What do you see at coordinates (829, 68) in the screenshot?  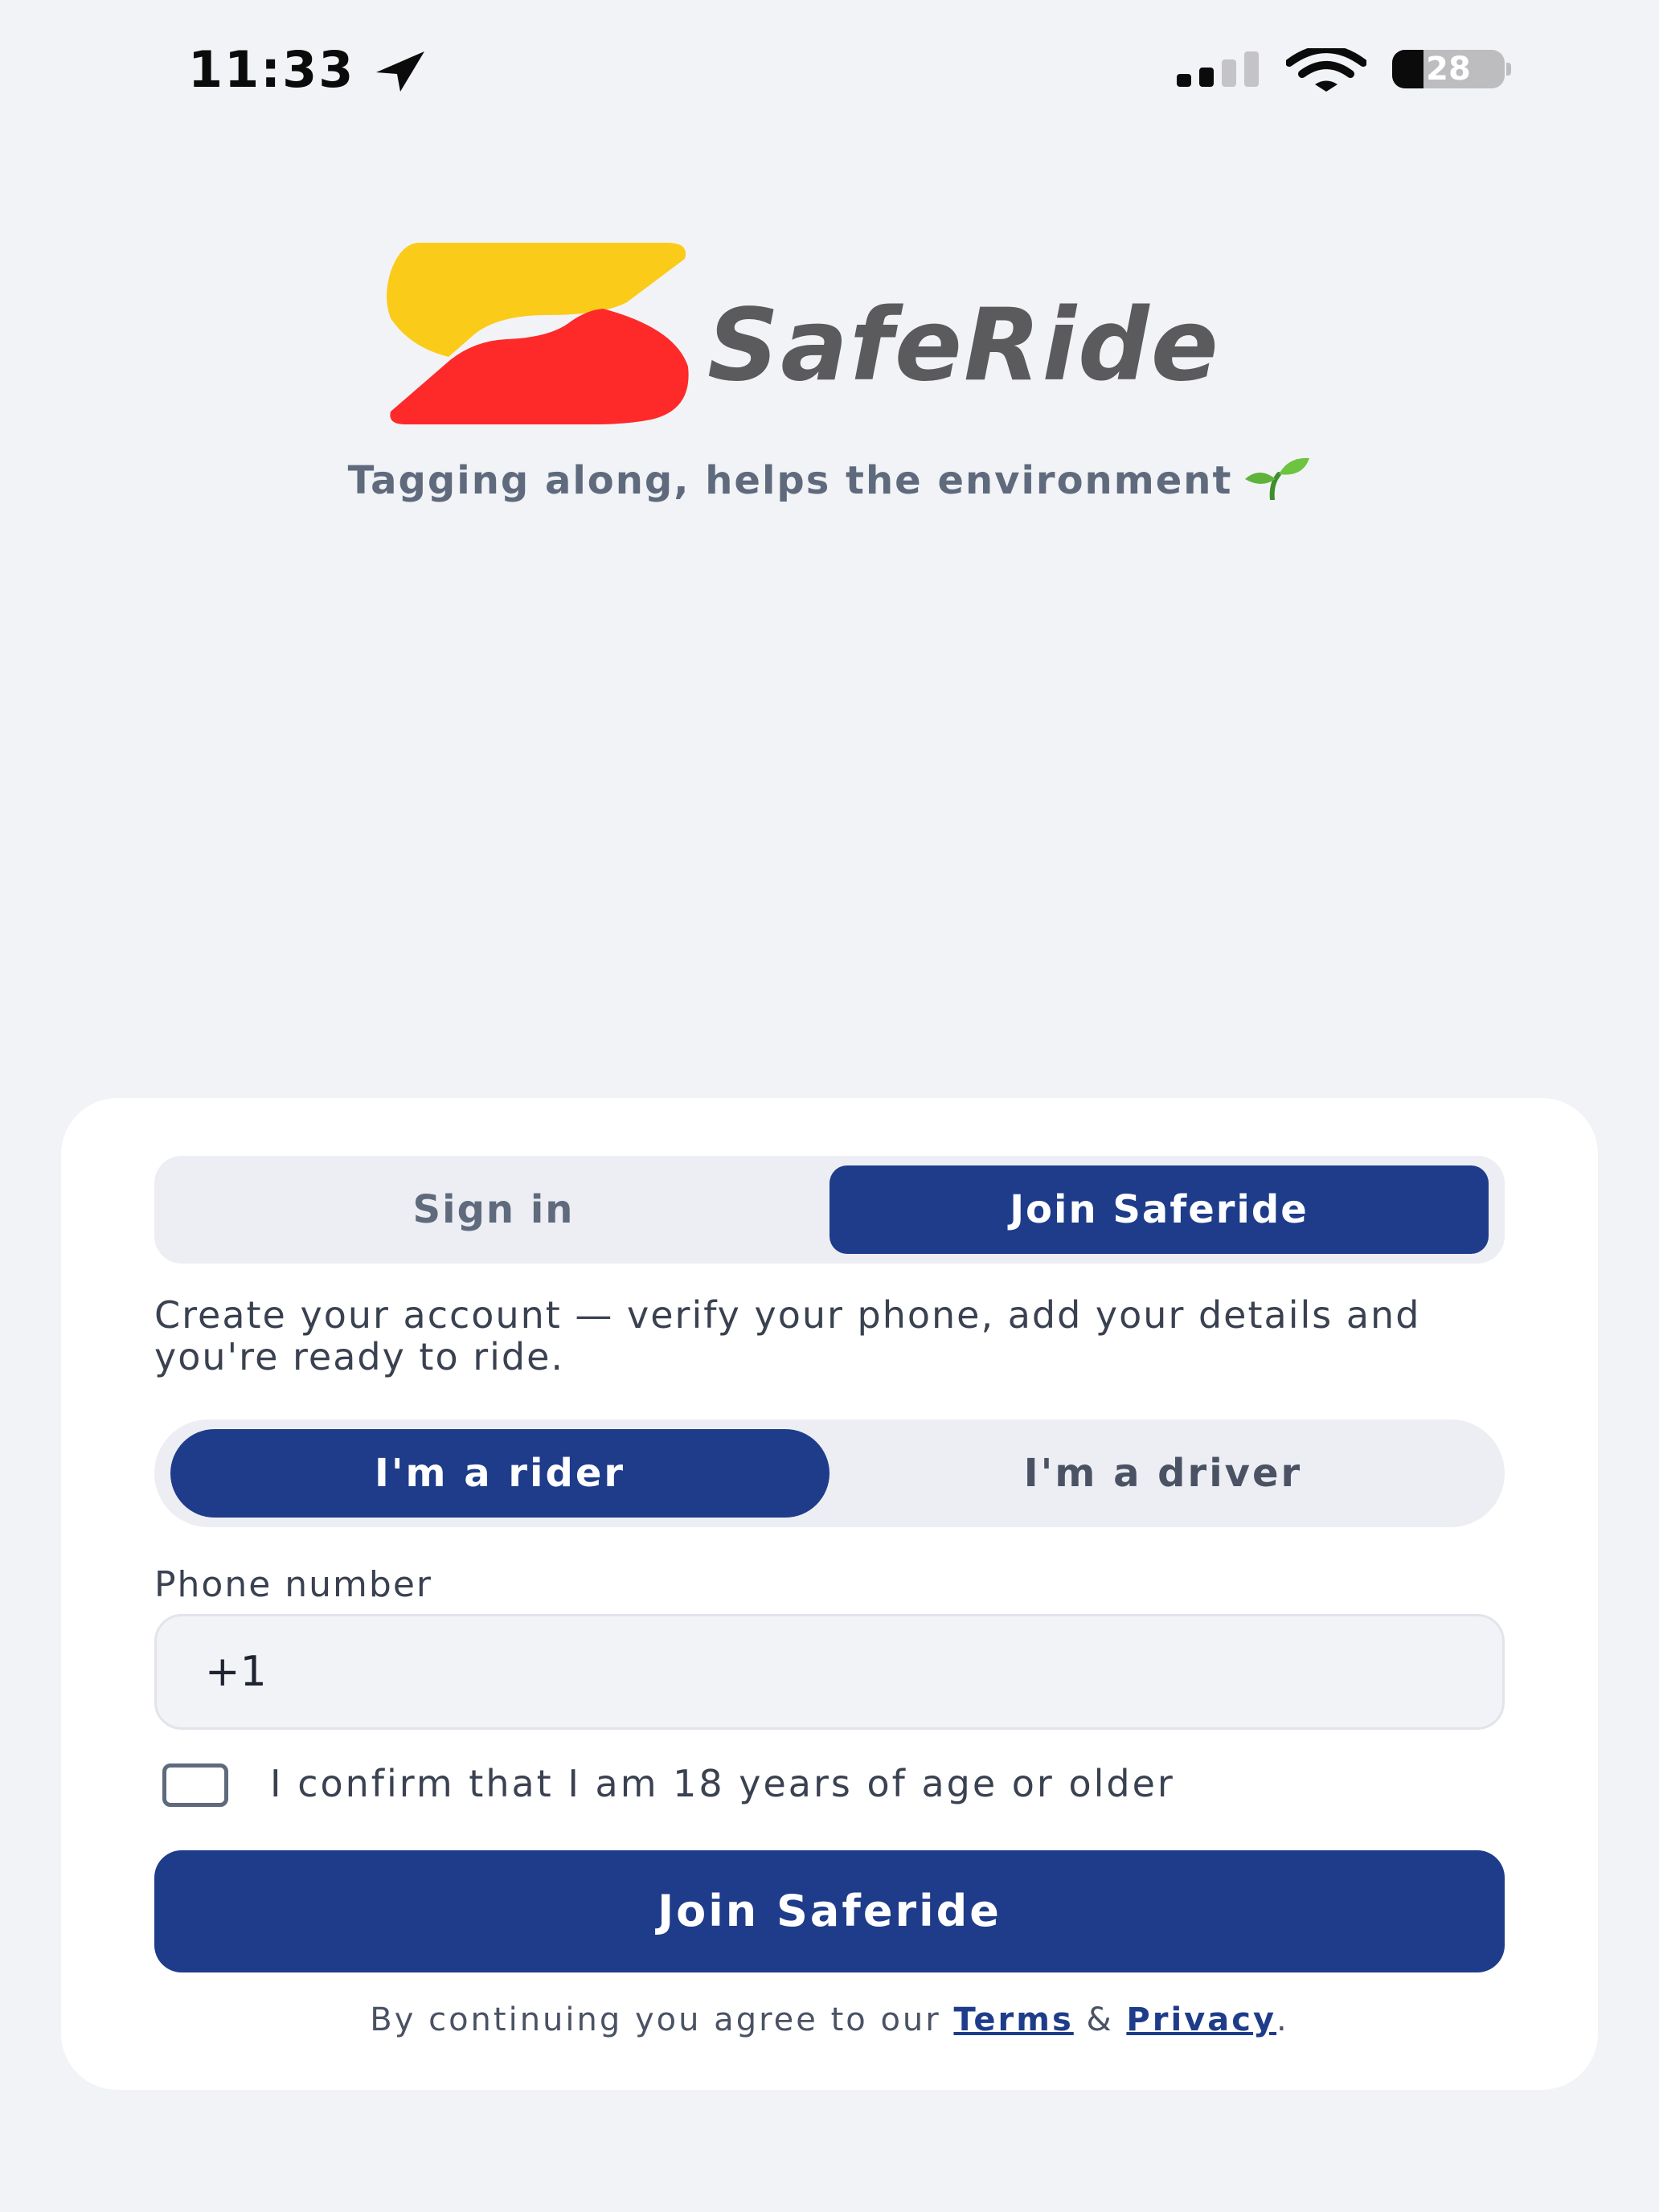 I see `status-bar: 11:33 28` at bounding box center [829, 68].